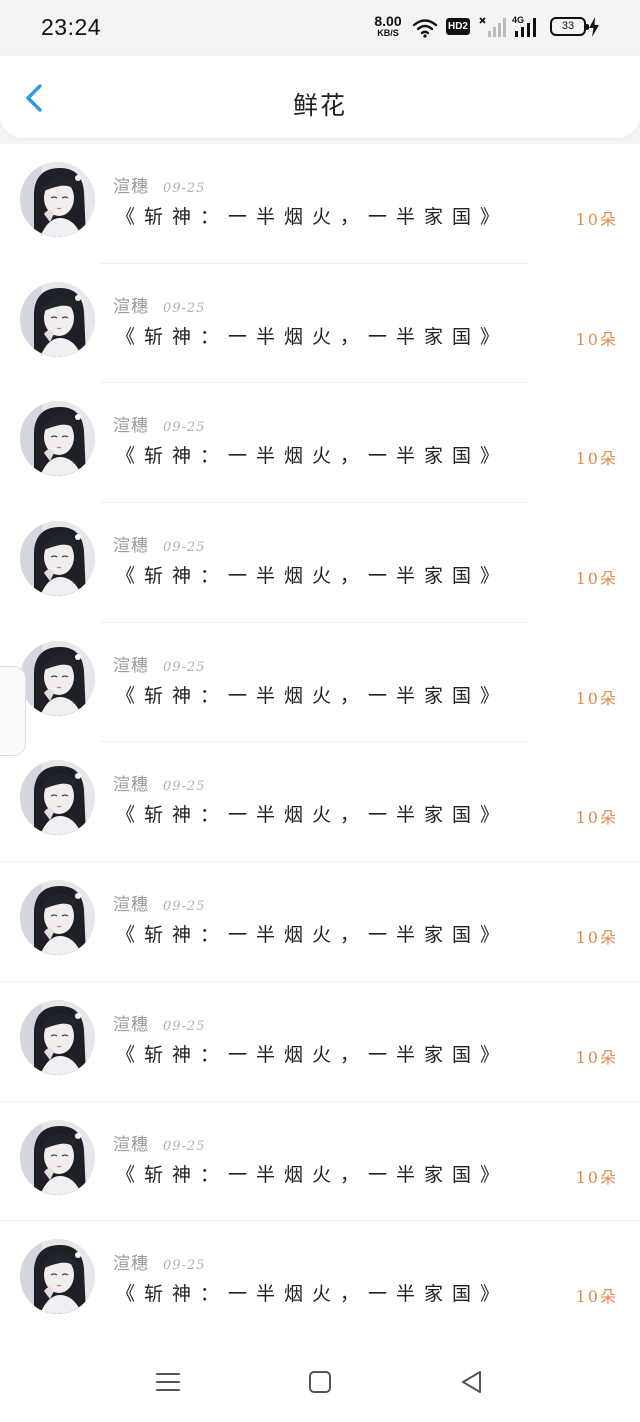  What do you see at coordinates (388, 33) in the screenshot?
I see `network-speed-unit: KB/S` at bounding box center [388, 33].